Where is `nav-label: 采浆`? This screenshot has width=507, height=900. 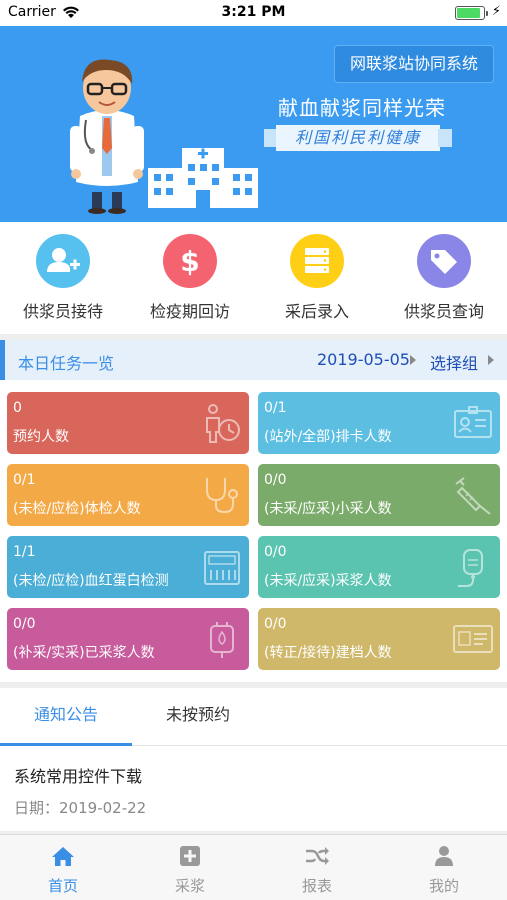 nav-label: 采浆 is located at coordinates (189, 886).